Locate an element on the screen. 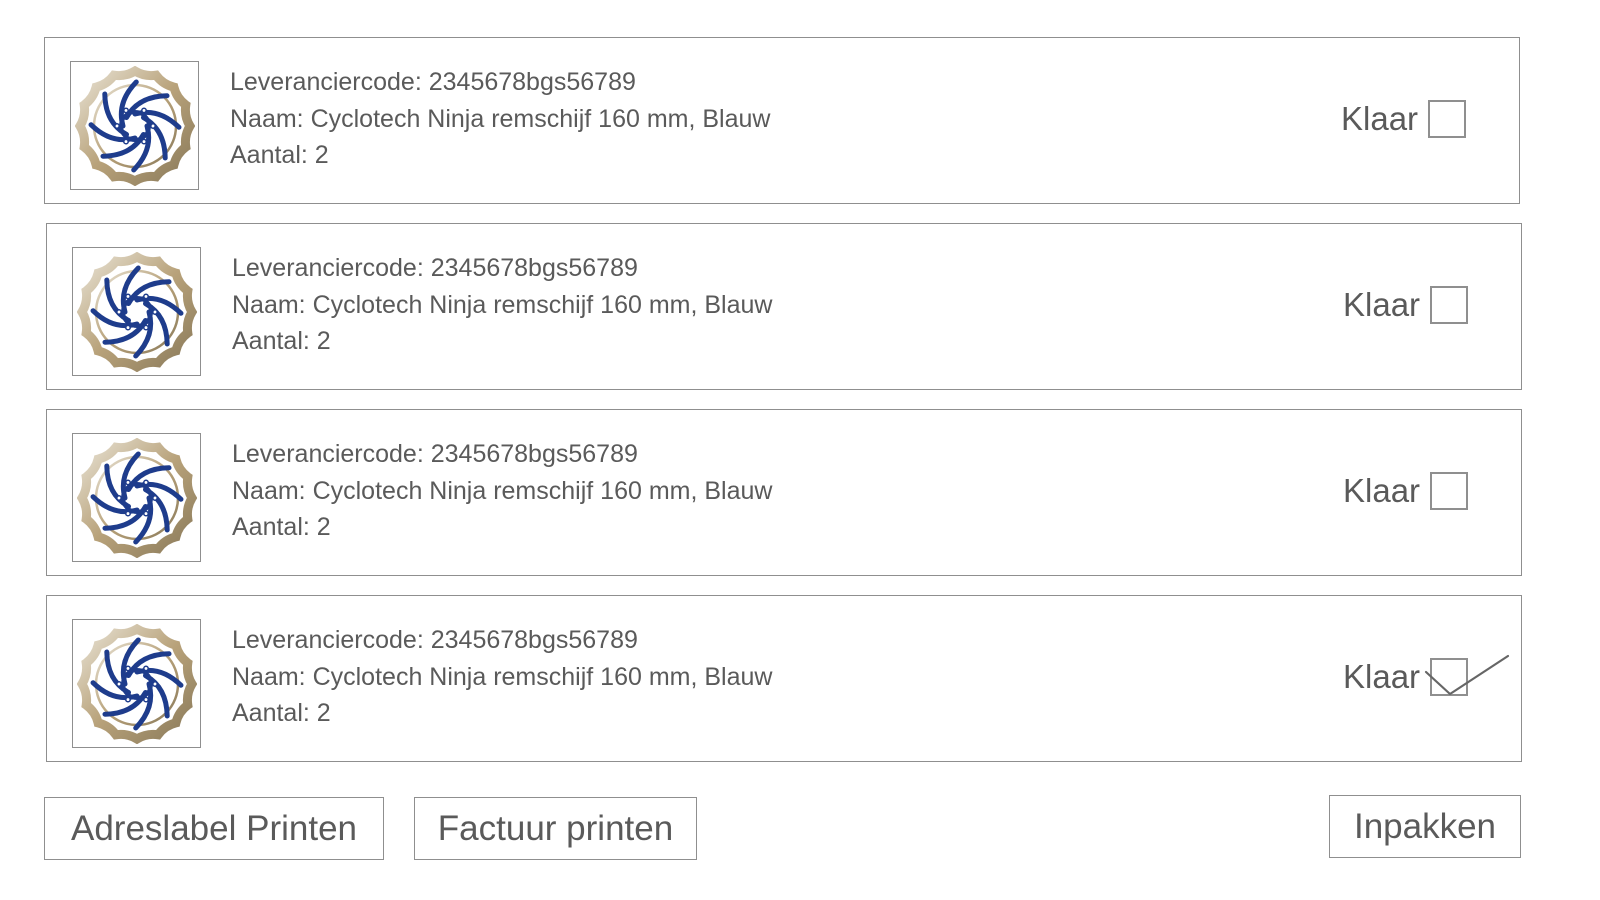 Image resolution: width=1600 pixels, height=900 pixels. checkmark-icon is located at coordinates (1467, 675).